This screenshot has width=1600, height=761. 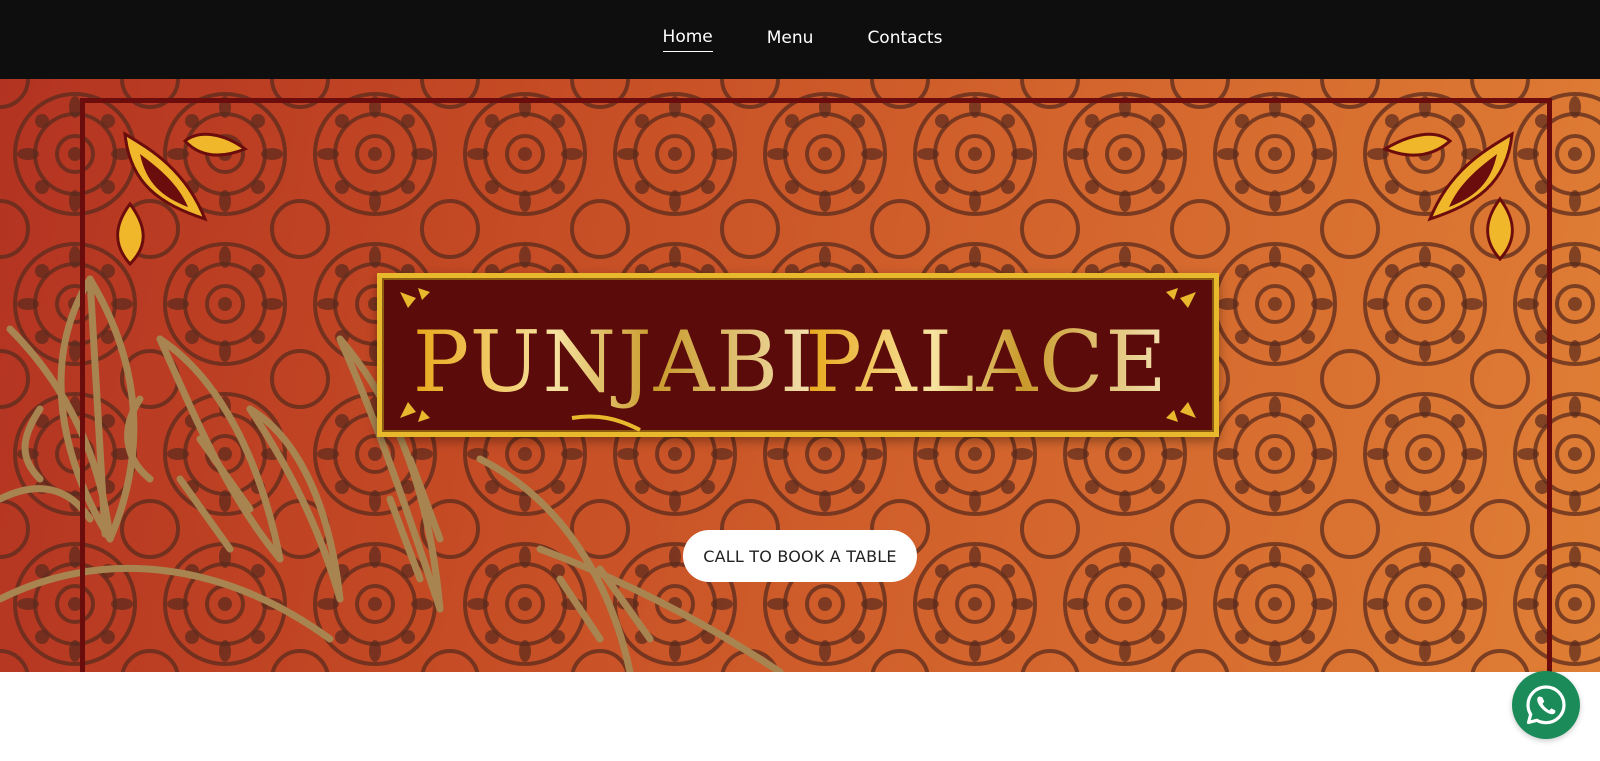 I want to click on logo-artwork: PUNJABI PALACE, so click(x=798, y=360).